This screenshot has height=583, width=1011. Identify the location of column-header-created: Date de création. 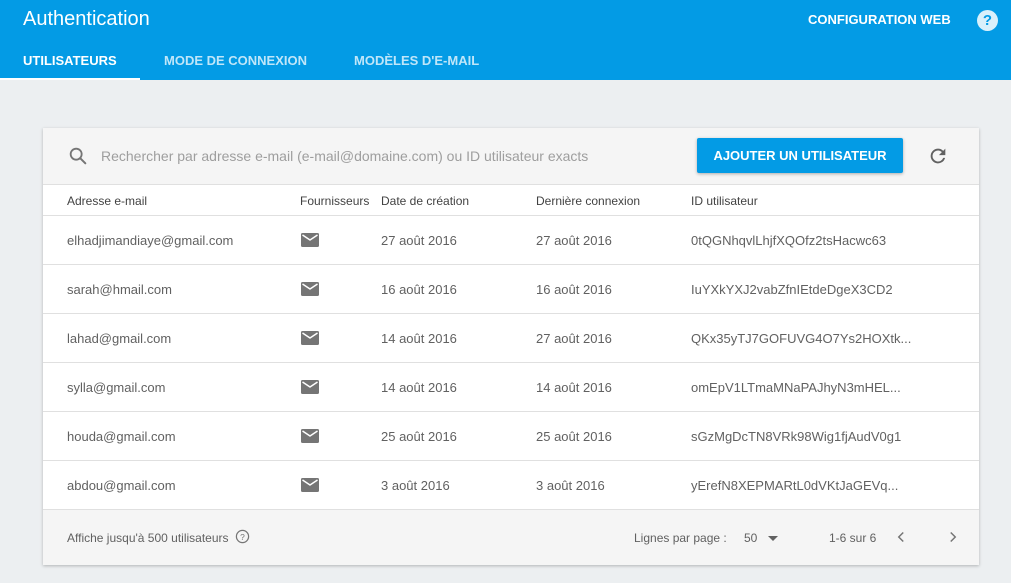
(425, 201).